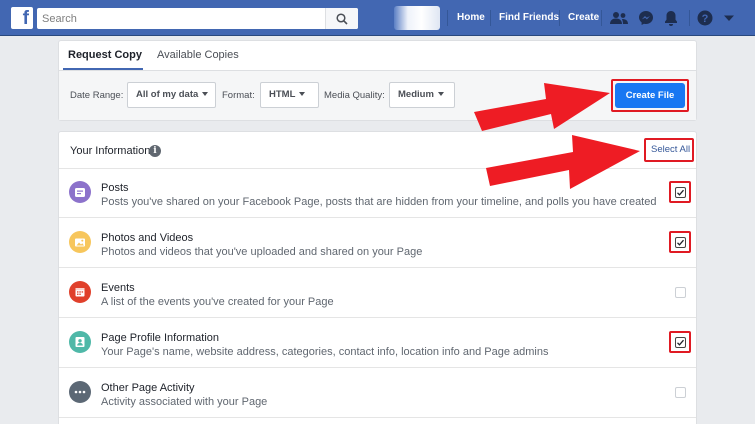 The image size is (755, 424). Describe the element at coordinates (80, 242) in the screenshot. I see `photos-icon` at that location.